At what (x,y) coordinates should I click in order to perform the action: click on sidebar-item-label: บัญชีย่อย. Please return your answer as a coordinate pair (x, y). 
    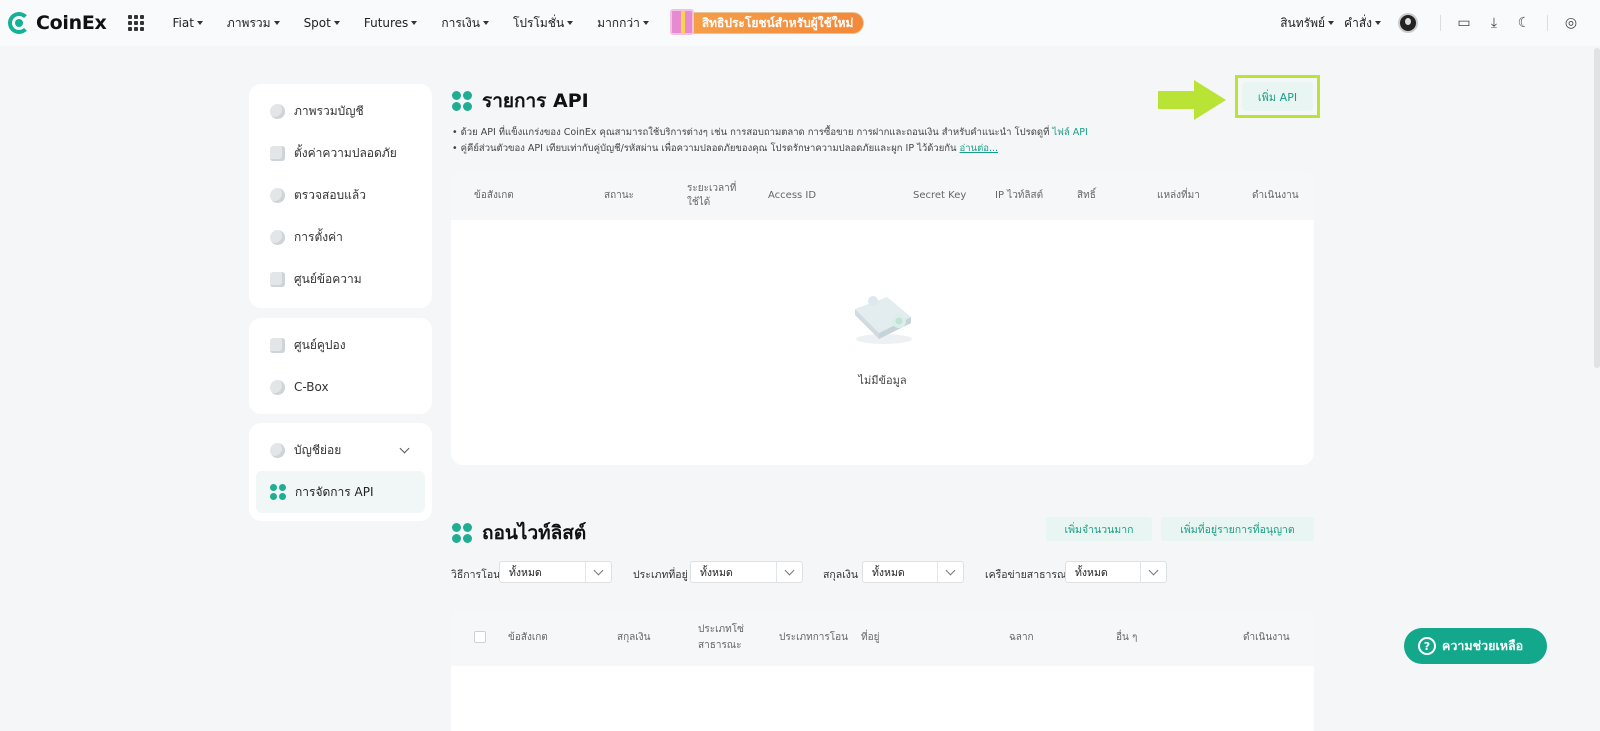
    Looking at the image, I should click on (318, 449).